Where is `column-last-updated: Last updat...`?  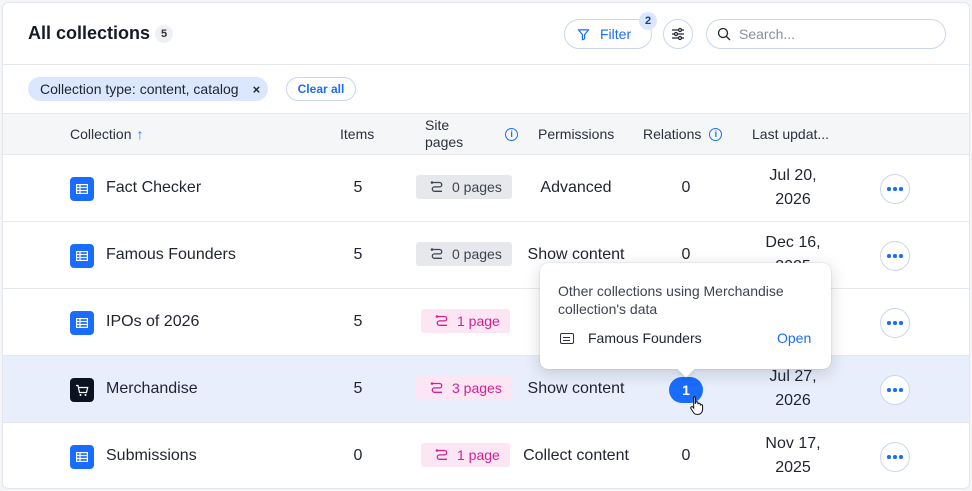 column-last-updated: Last updat... is located at coordinates (790, 134).